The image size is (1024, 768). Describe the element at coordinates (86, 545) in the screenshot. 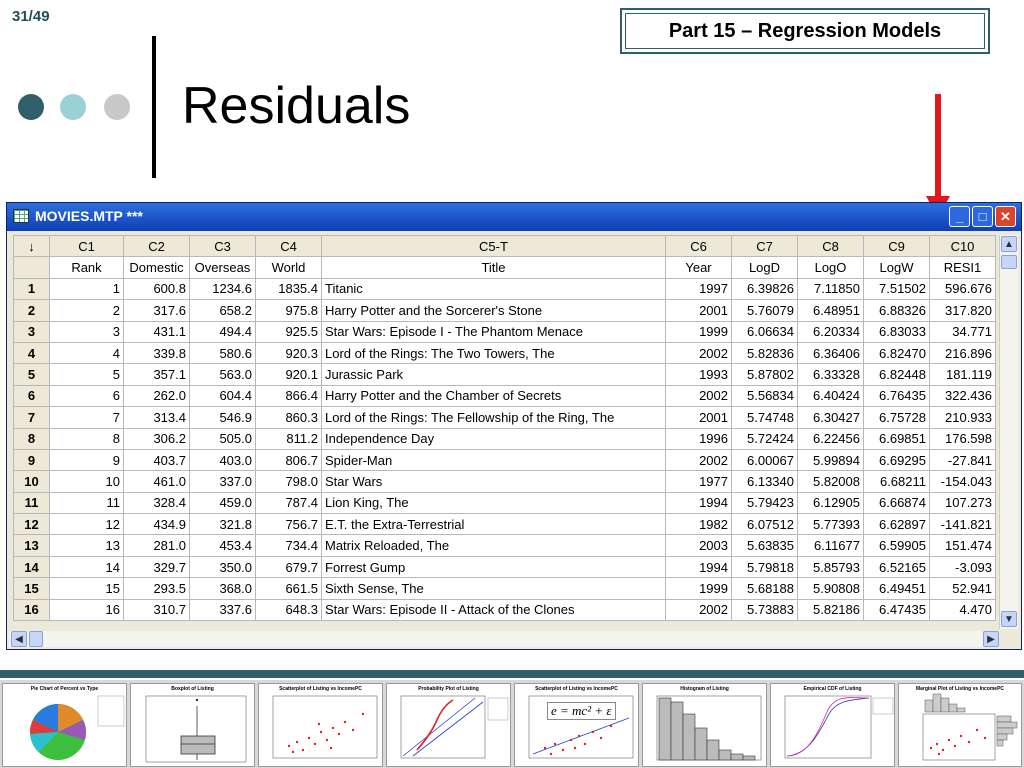

I see `data-cell: 13` at that location.